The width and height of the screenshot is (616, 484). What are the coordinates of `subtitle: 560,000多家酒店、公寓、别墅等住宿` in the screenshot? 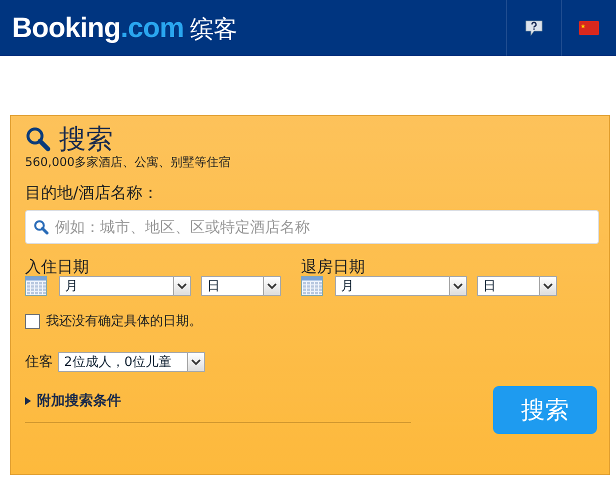 It's located at (128, 162).